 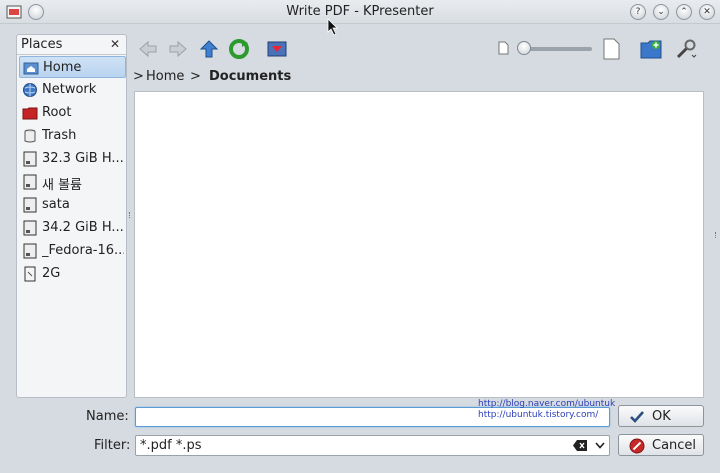 What do you see at coordinates (71, 45) in the screenshot?
I see `places-header: Places ✕` at bounding box center [71, 45].